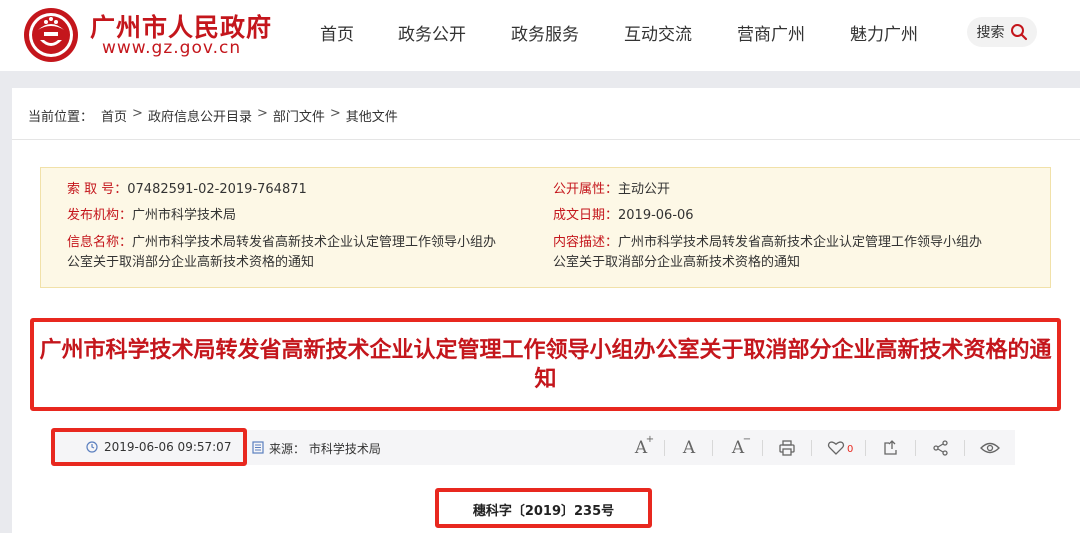 The width and height of the screenshot is (1080, 533). I want to click on clock-icon, so click(92, 447).